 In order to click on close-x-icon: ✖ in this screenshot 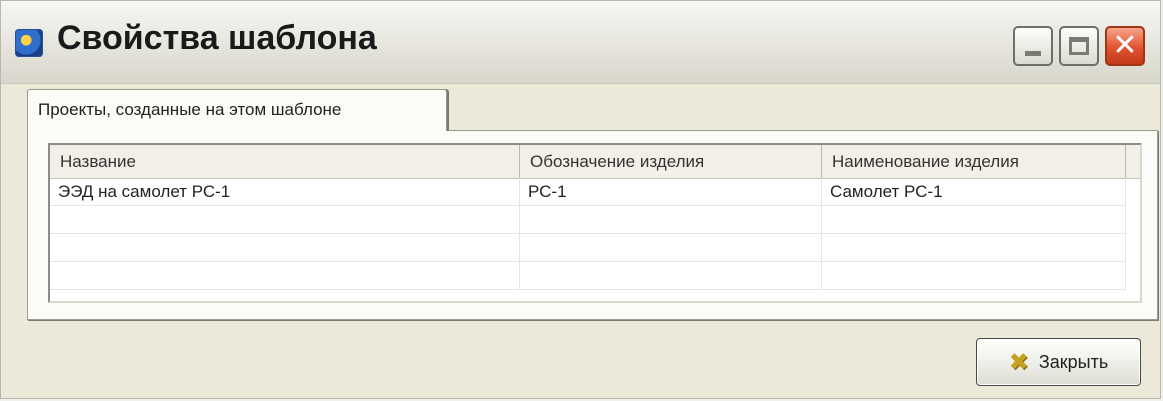, I will do `click(1018, 362)`.